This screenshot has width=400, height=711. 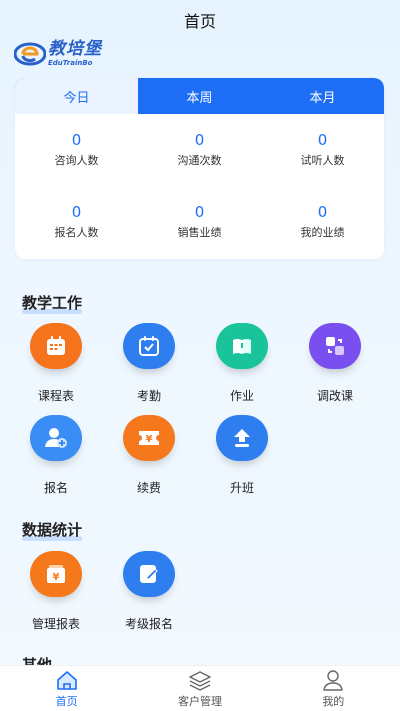 What do you see at coordinates (242, 346) in the screenshot?
I see `book-icon` at bounding box center [242, 346].